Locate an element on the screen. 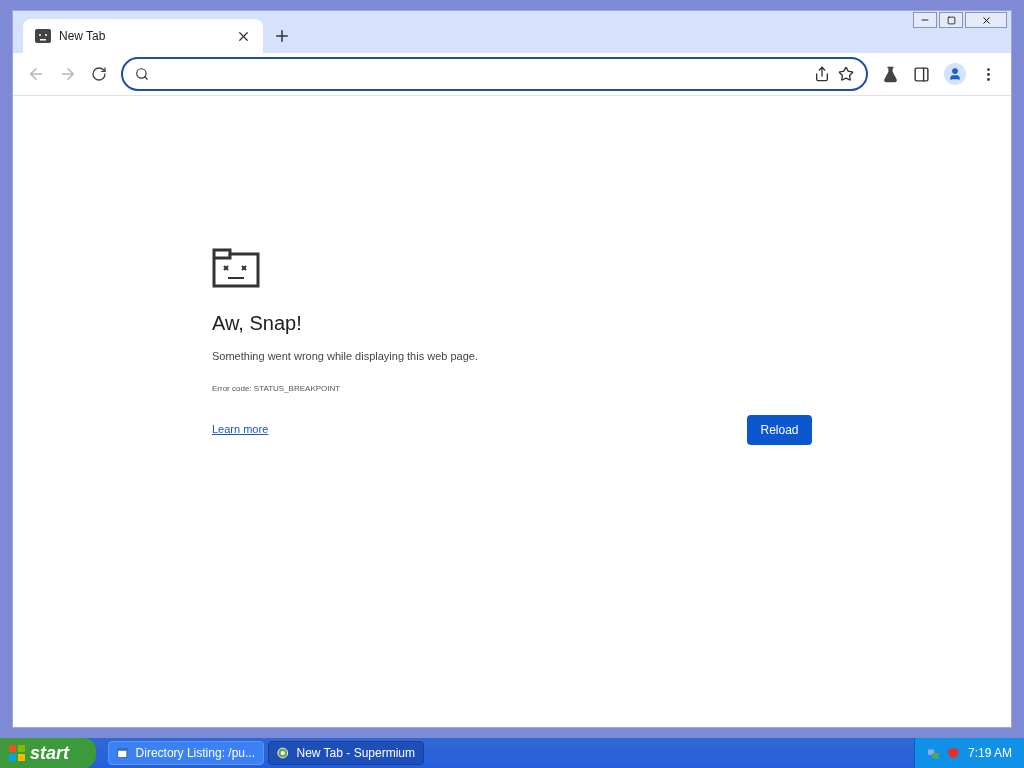 The height and width of the screenshot is (768, 1024). clock: 7:19 AM is located at coordinates (989, 753).